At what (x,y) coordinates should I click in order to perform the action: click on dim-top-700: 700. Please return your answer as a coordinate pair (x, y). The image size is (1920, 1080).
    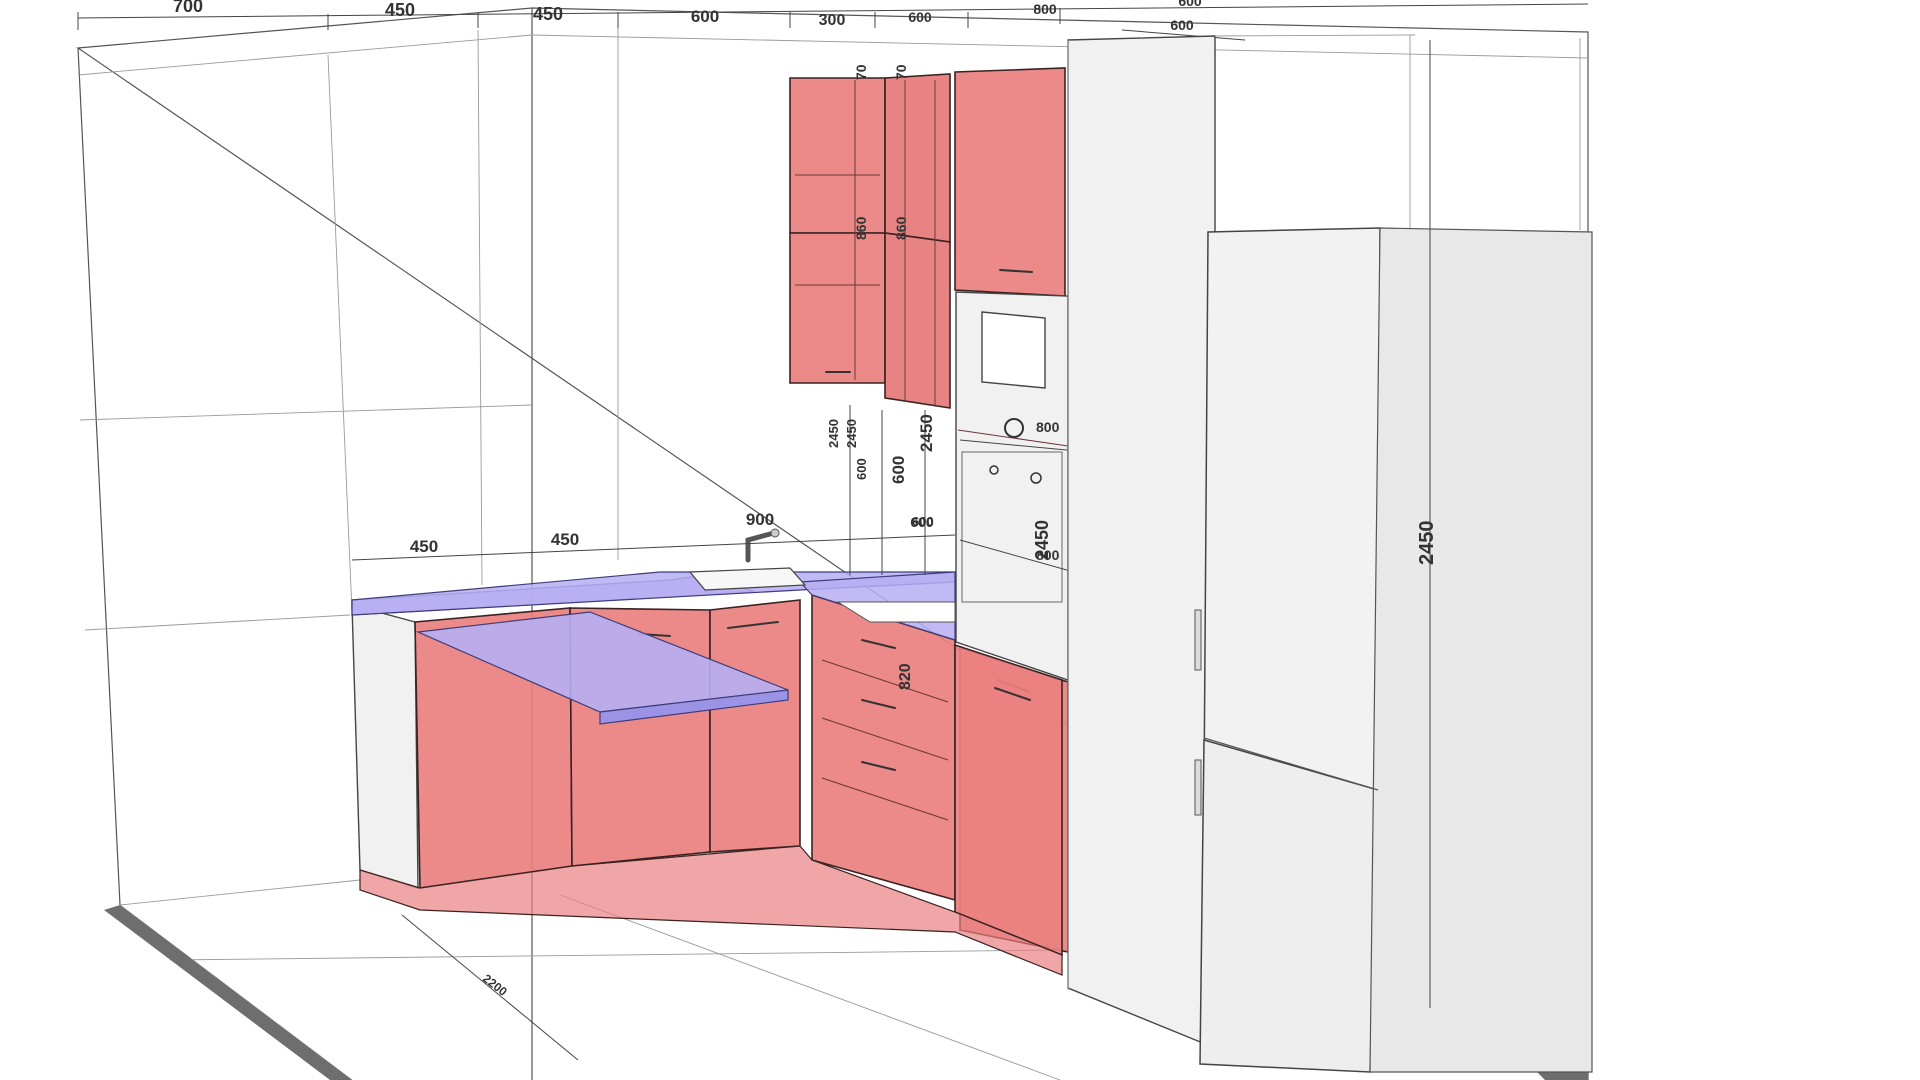
    Looking at the image, I should click on (188, 8).